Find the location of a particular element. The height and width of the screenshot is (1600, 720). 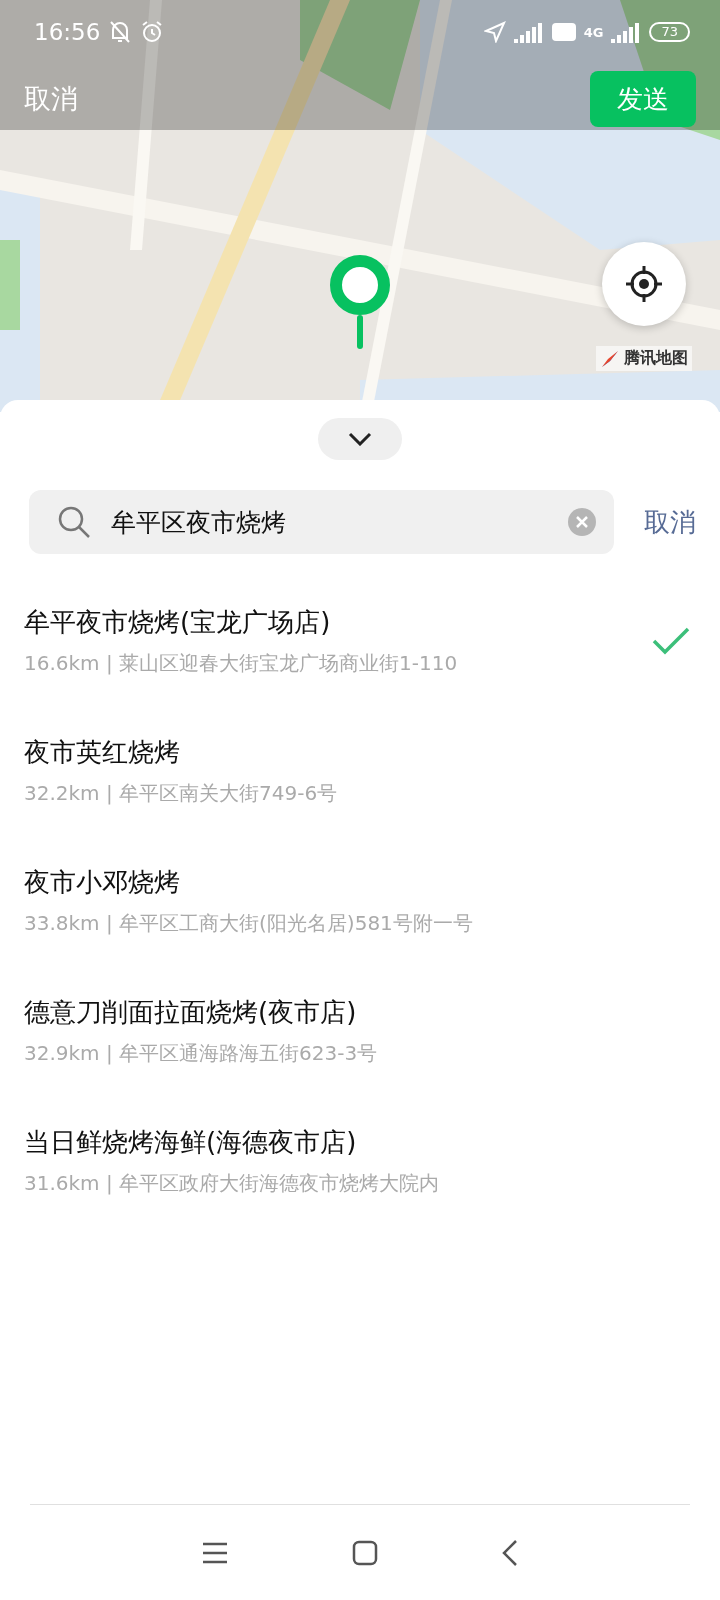

result-item: 德意刀削面拉面烧烤(夜市店) 32.9km | 牟平区通海路海五街623-3号 is located at coordinates (360, 1031).